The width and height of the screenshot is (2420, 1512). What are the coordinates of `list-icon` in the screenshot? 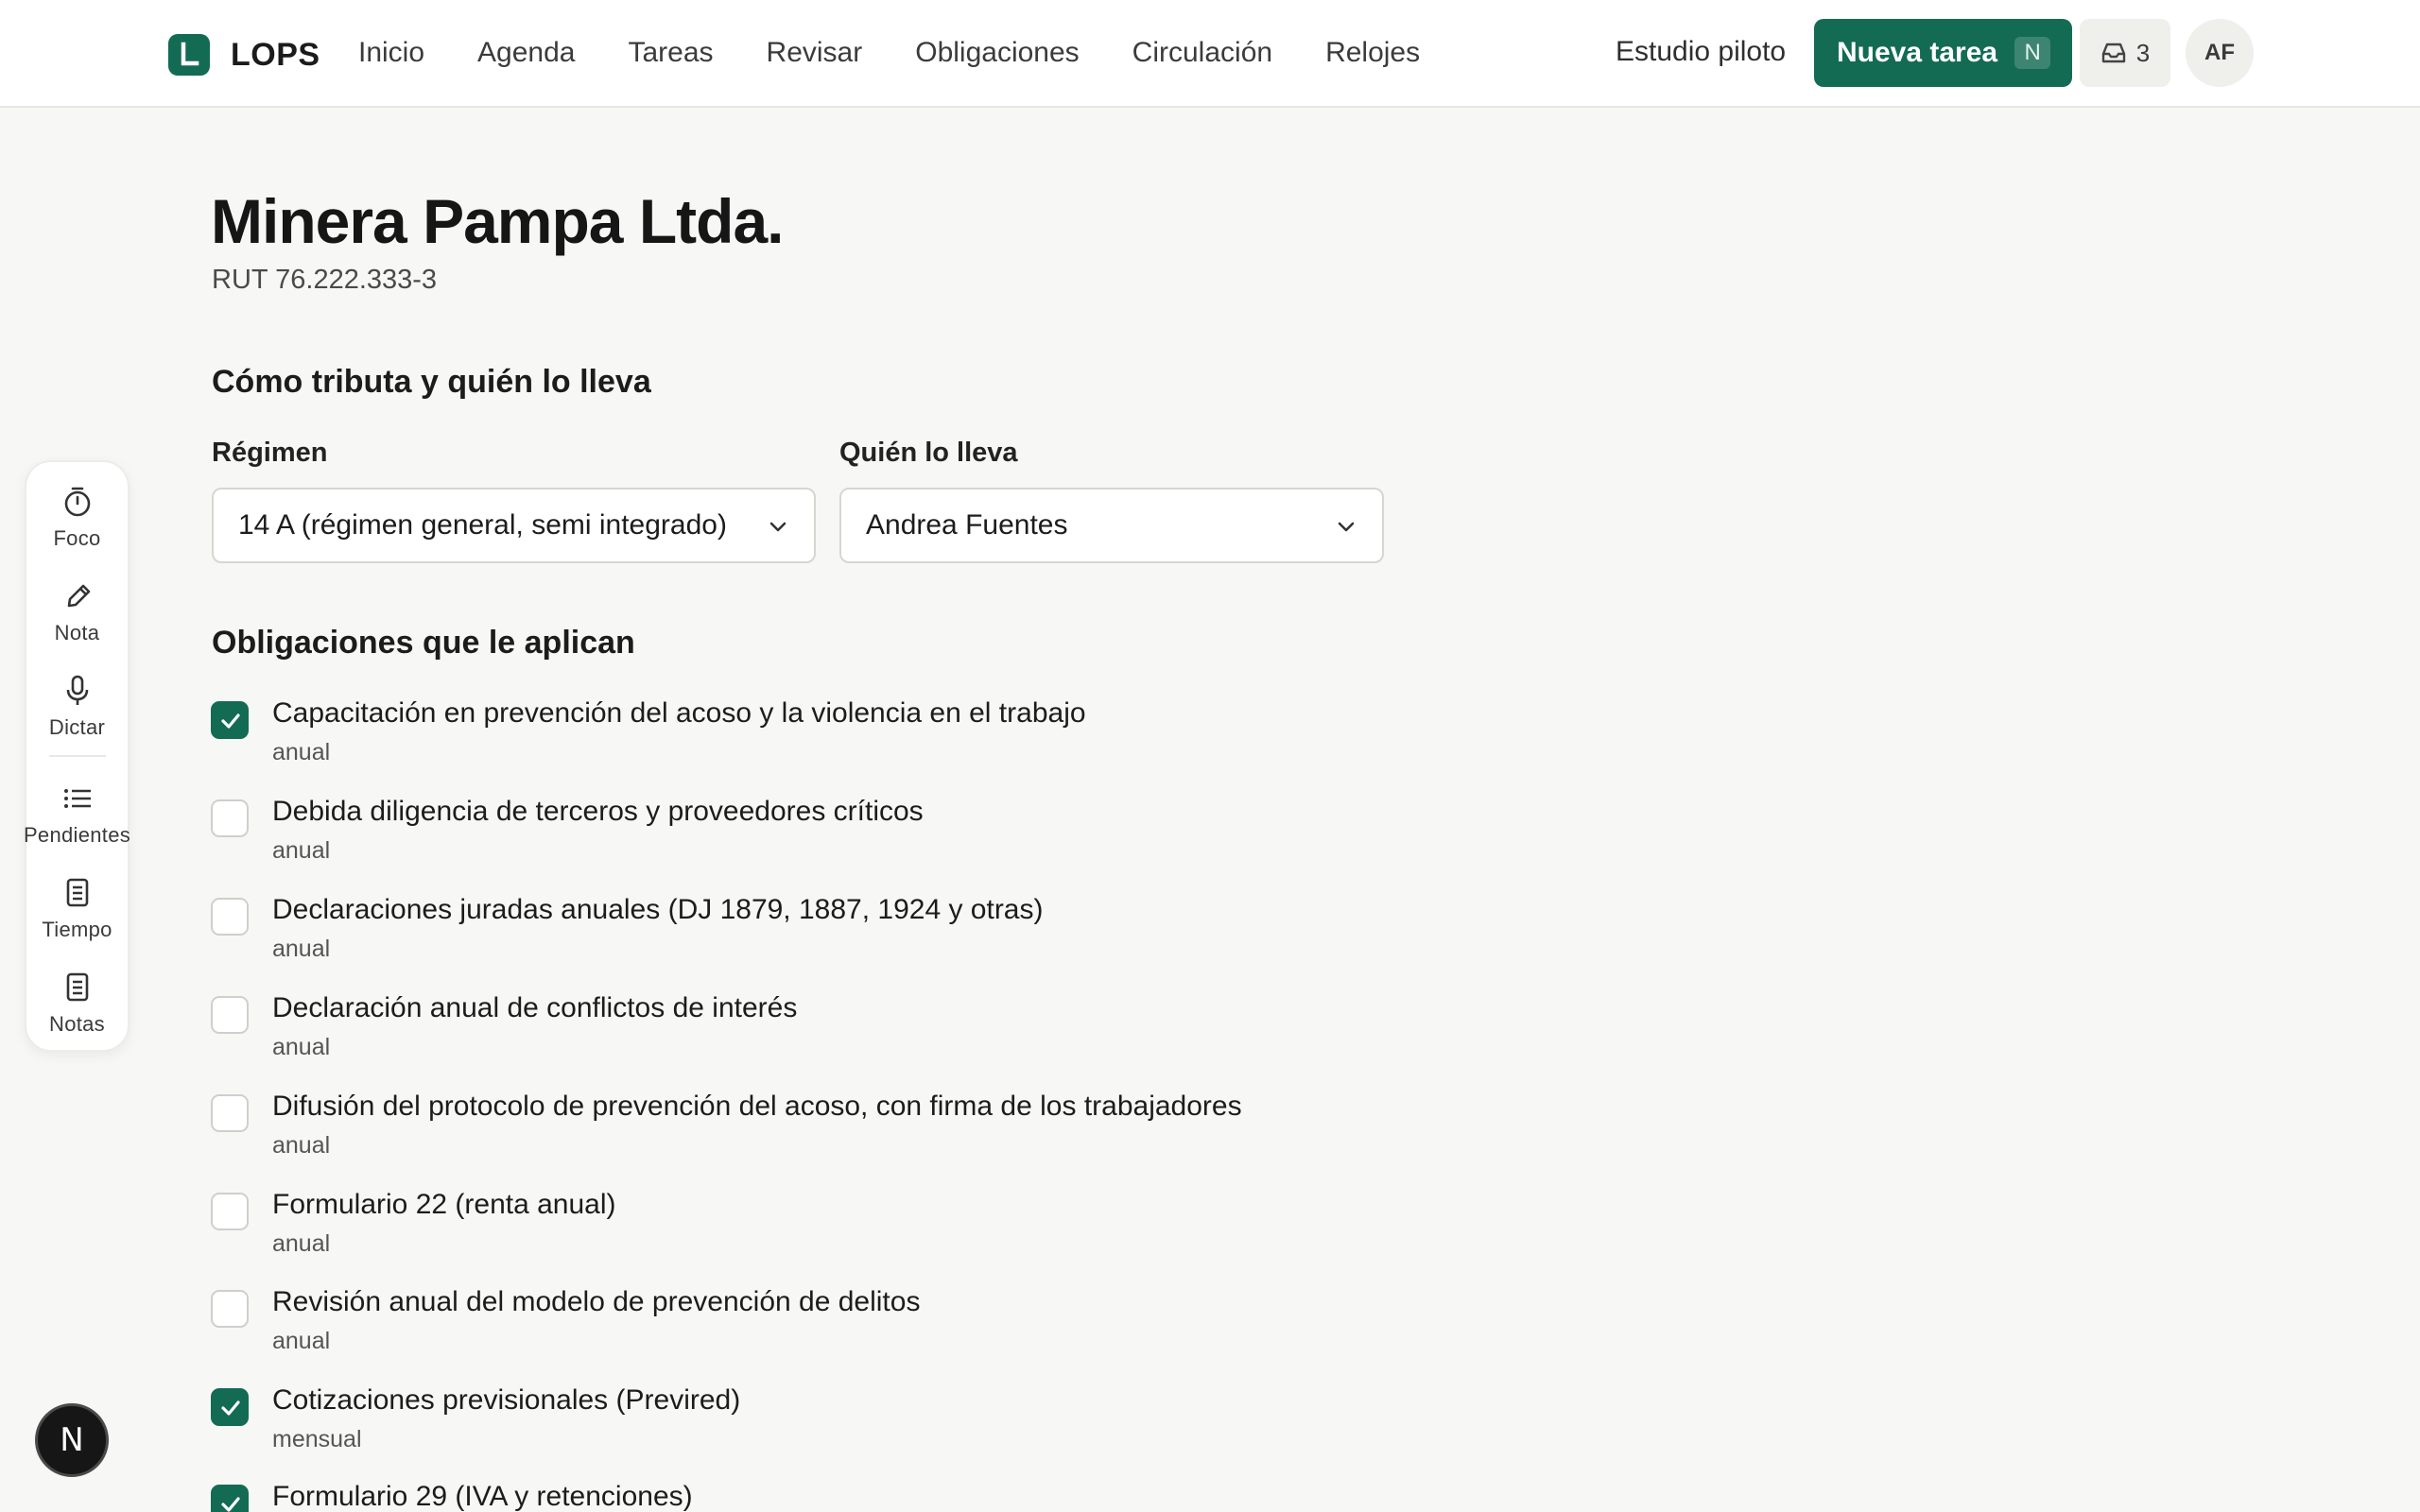 It's located at (77, 798).